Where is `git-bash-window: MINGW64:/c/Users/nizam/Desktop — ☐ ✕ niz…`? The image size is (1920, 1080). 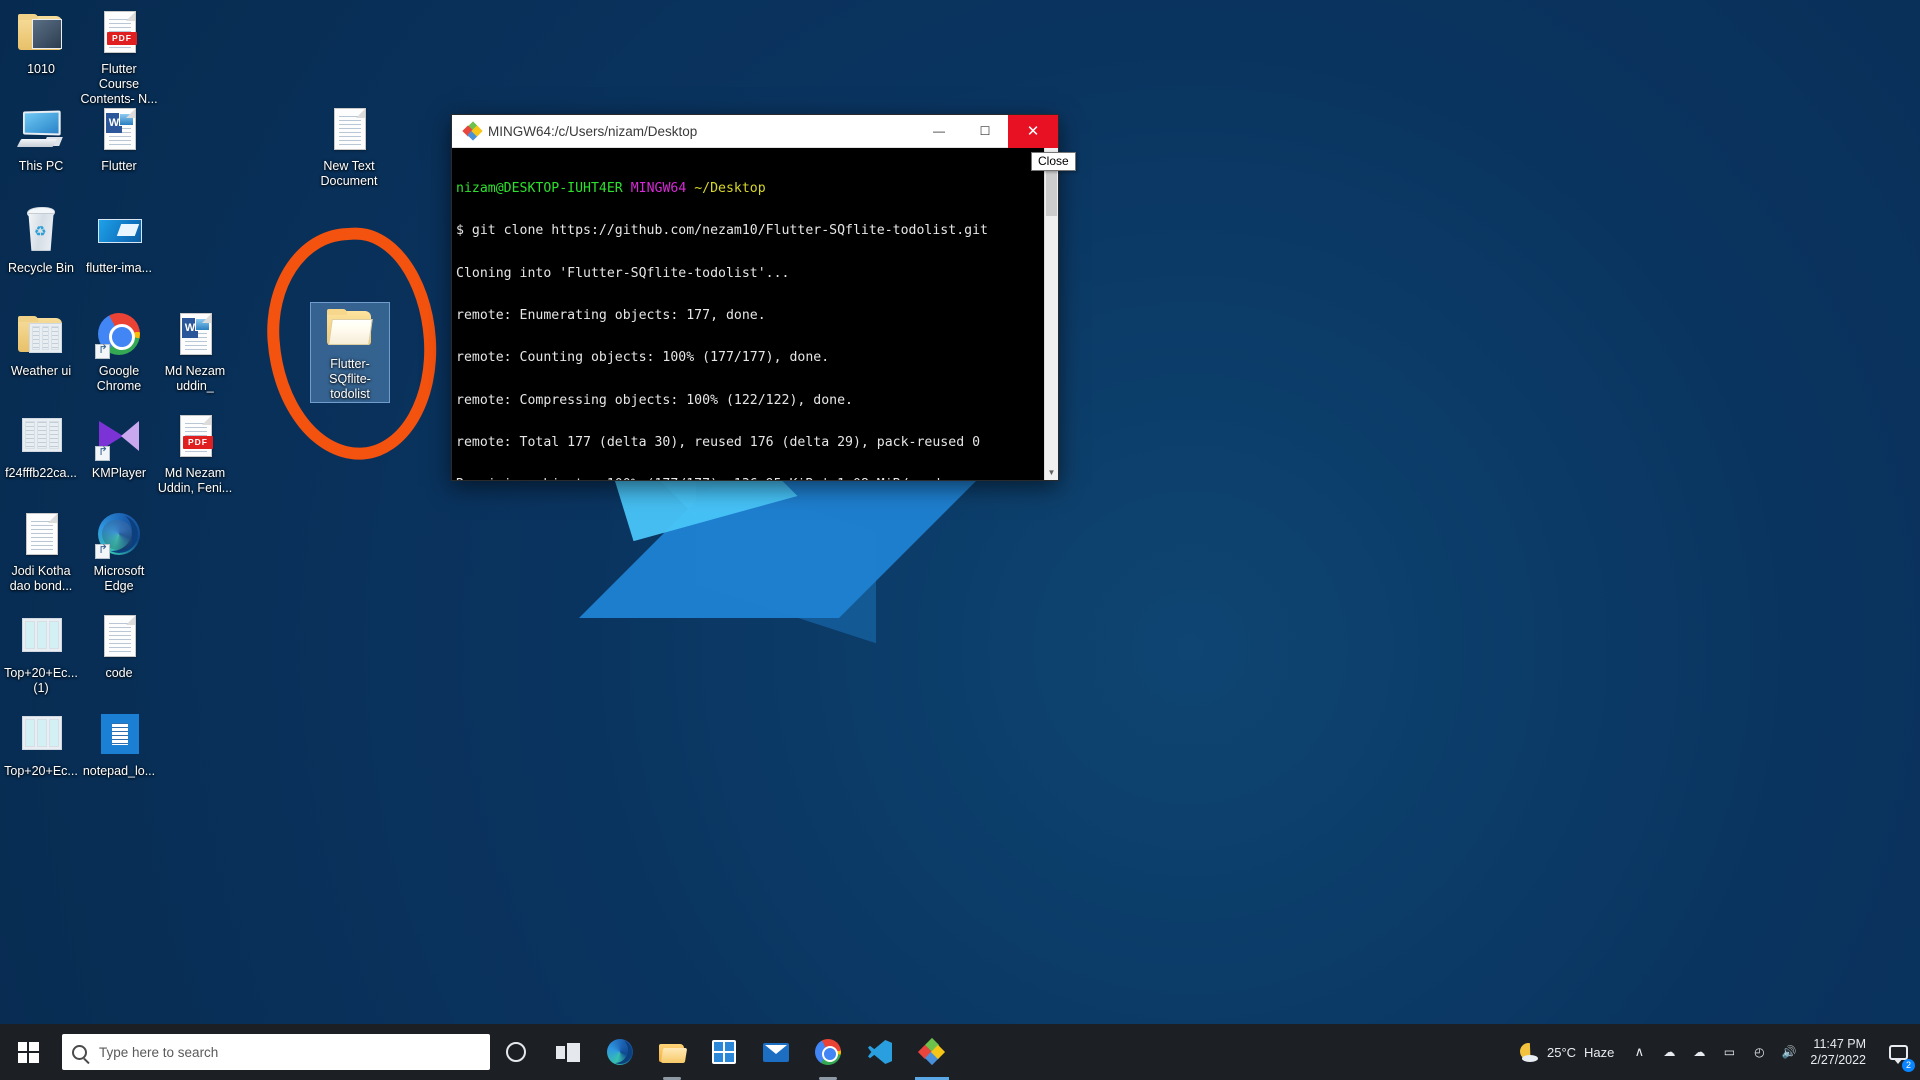 git-bash-window: MINGW64:/c/Users/nizam/Desktop — ☐ ✕ niz… is located at coordinates (755, 297).